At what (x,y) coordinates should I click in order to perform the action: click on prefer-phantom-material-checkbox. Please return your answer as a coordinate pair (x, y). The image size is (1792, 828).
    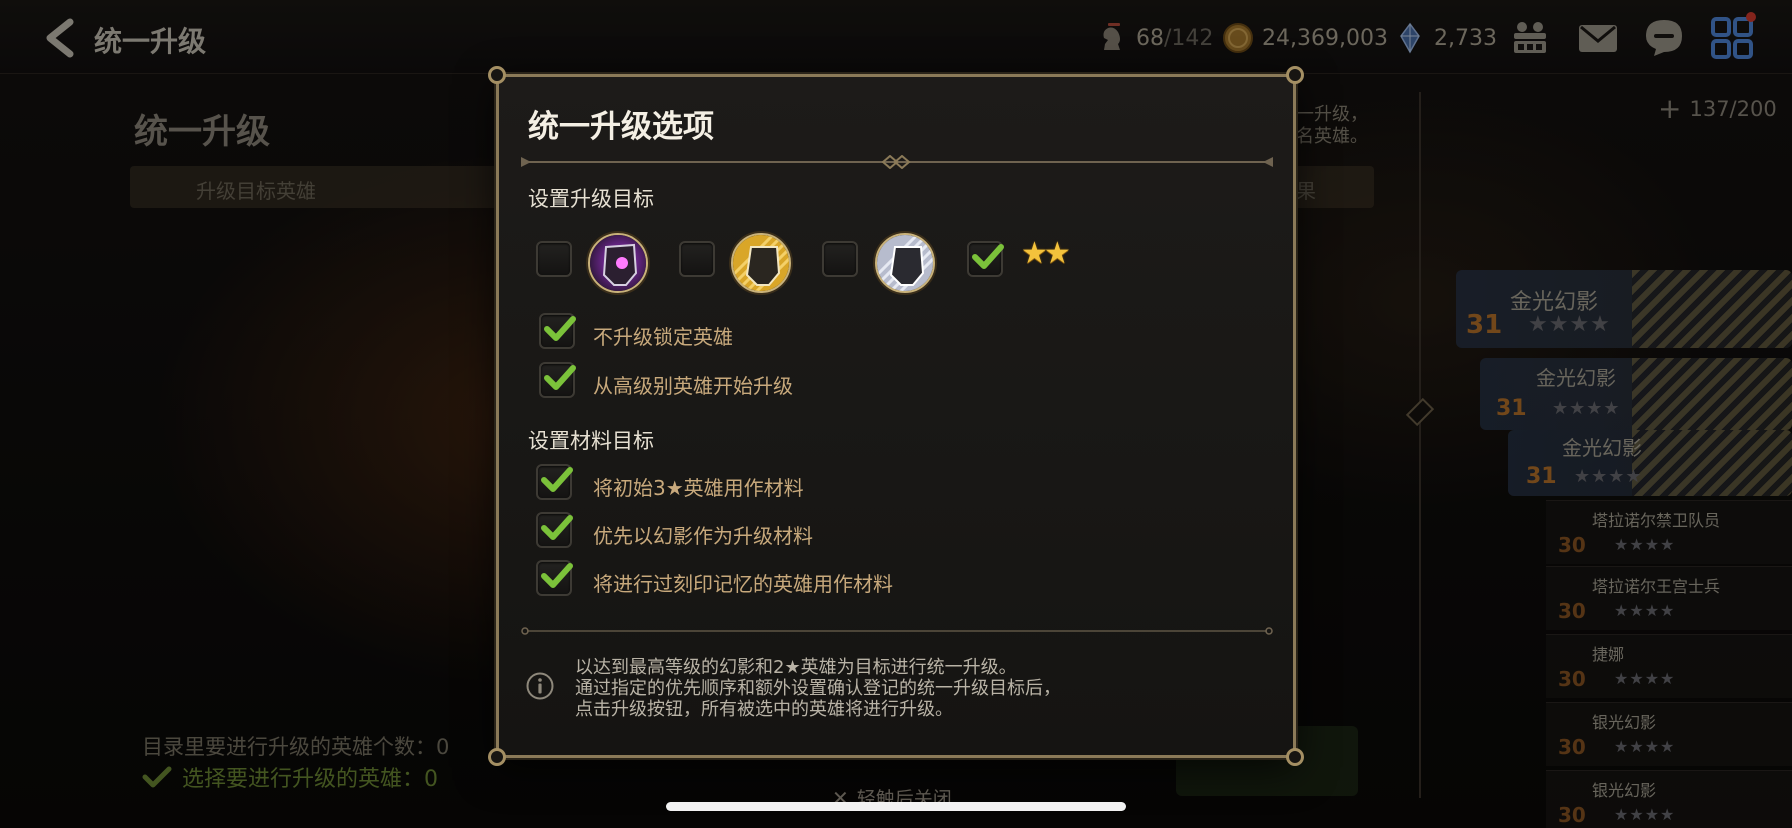
    Looking at the image, I should click on (554, 530).